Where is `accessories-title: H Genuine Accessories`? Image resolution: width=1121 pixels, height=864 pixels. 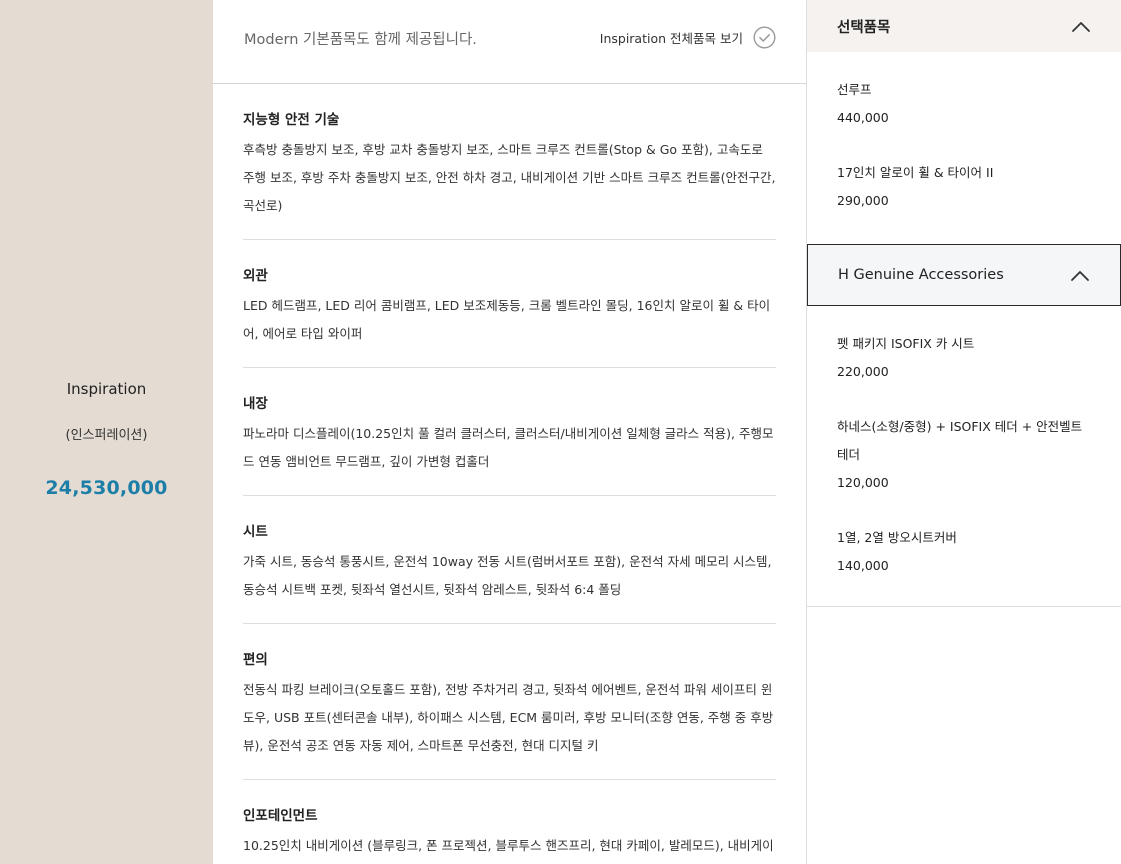
accessories-title: H Genuine Accessories is located at coordinates (921, 275).